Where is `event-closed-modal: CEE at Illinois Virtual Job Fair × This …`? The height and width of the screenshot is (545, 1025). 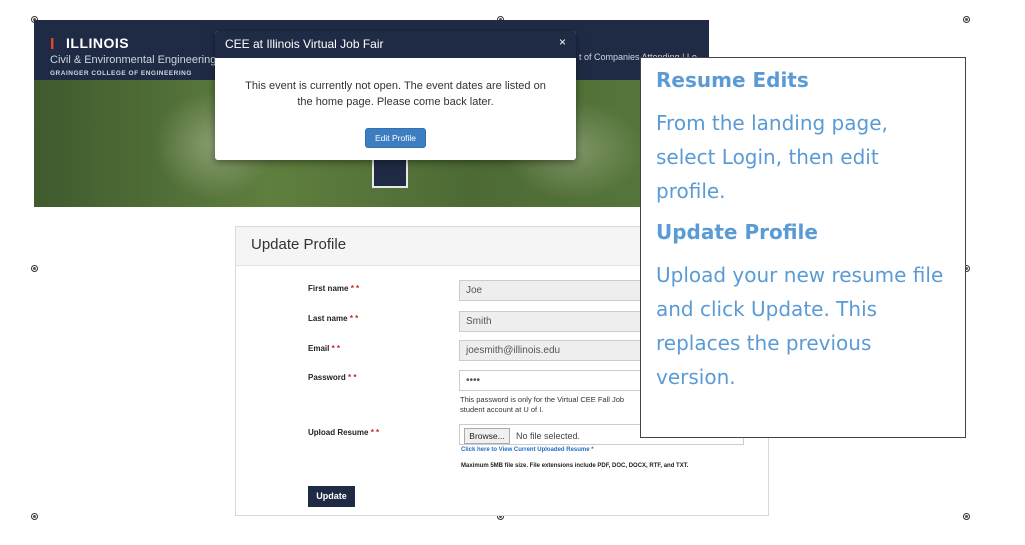 event-closed-modal: CEE at Illinois Virtual Job Fair × This … is located at coordinates (395, 95).